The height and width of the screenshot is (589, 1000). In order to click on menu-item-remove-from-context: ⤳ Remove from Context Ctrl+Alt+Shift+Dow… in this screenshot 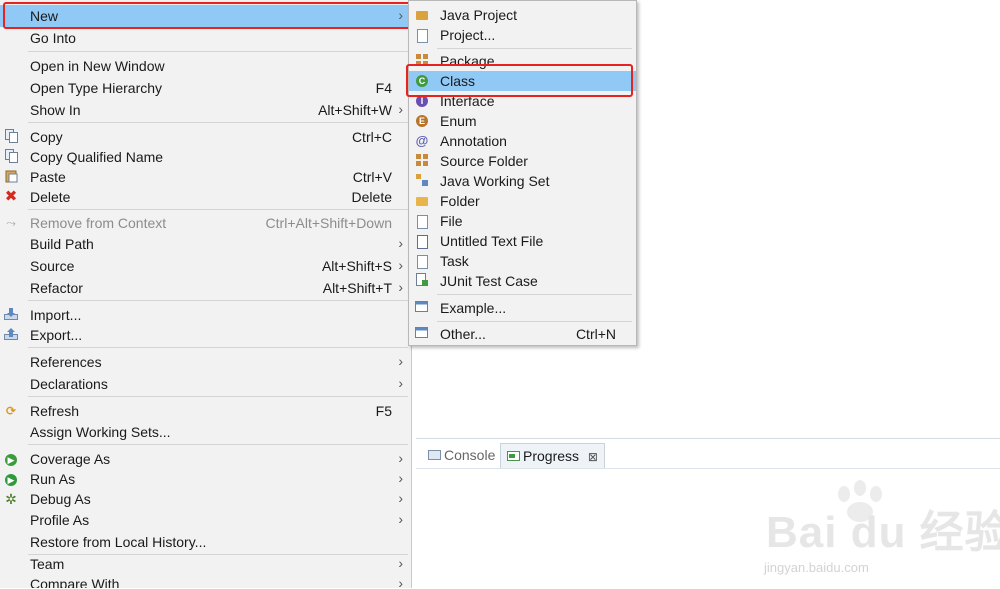, I will do `click(205, 223)`.